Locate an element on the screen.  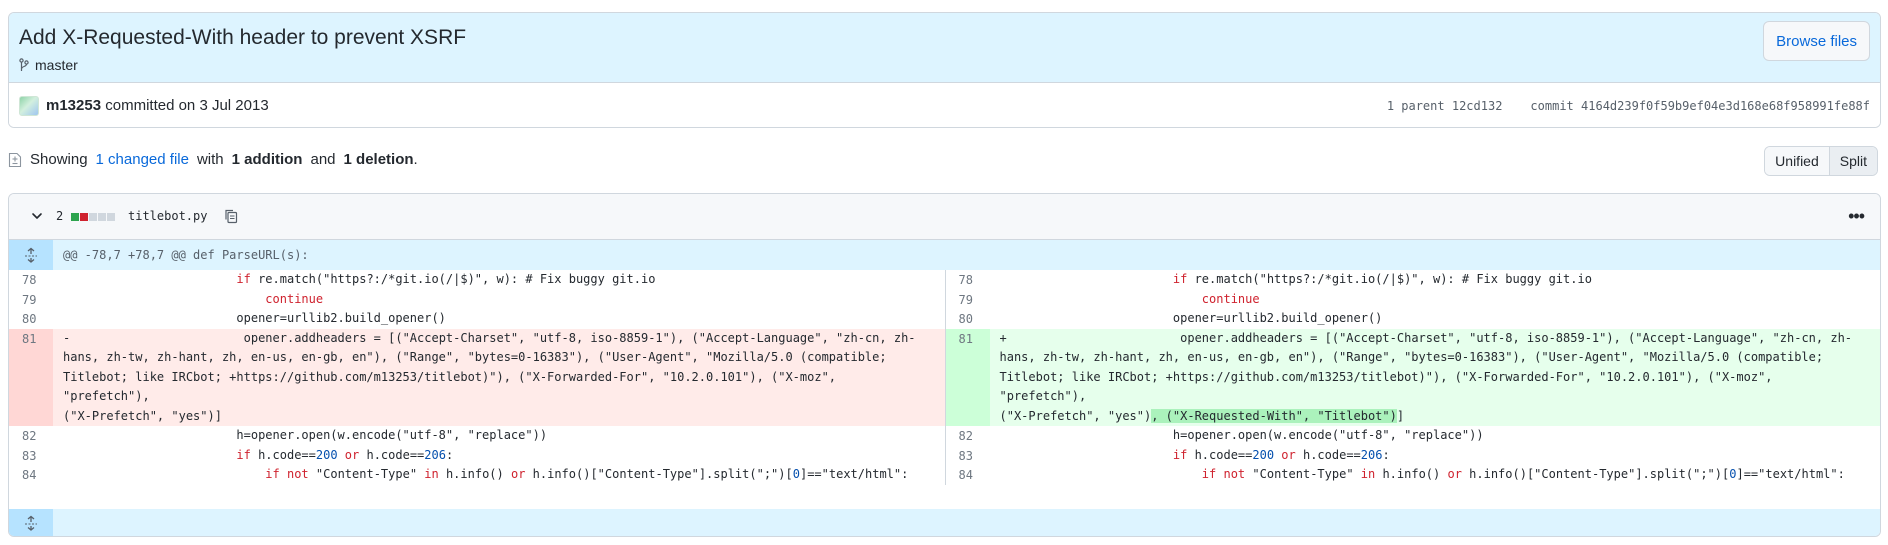
author-link: m13253 is located at coordinates (73, 105).